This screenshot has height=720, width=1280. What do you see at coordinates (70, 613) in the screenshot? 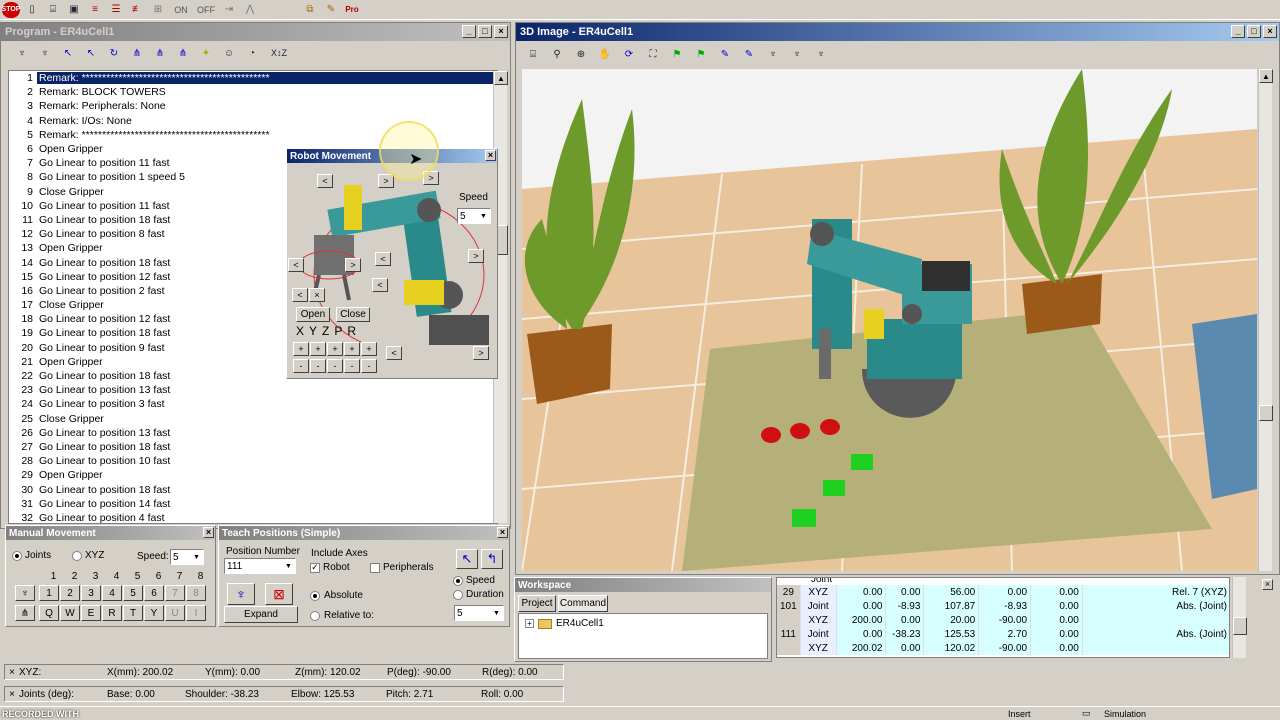
I see `axis-minus-key: W` at bounding box center [70, 613].